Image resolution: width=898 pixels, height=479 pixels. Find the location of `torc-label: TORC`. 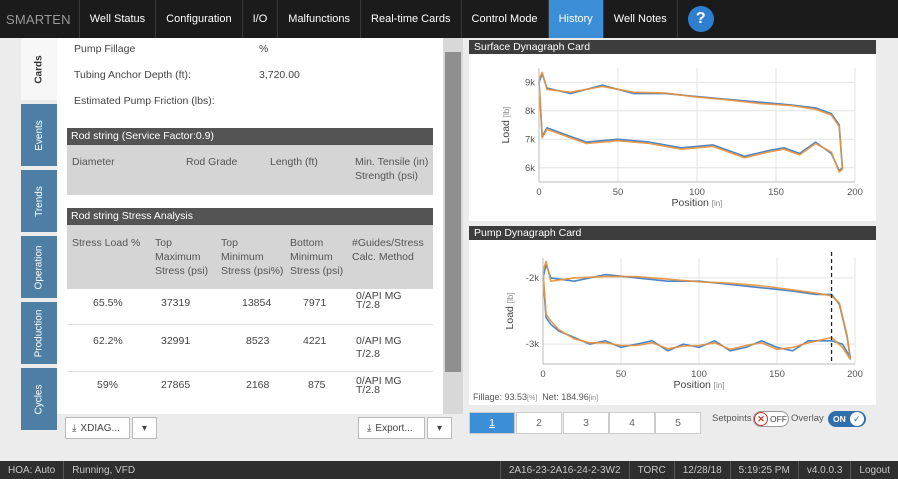

torc-label: TORC is located at coordinates (652, 470).